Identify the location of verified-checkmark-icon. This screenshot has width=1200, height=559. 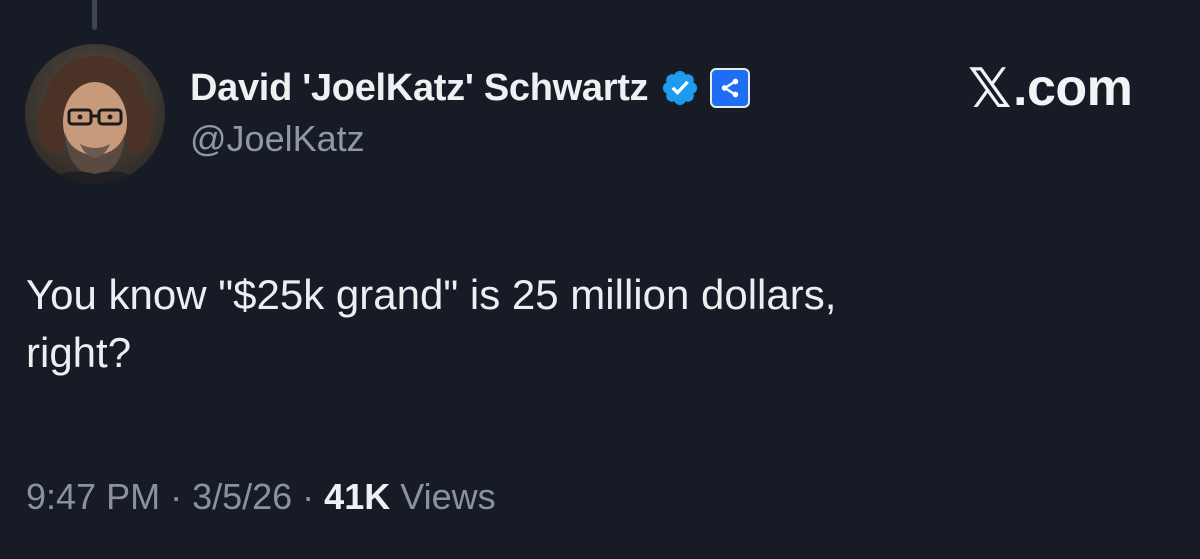
(680, 88).